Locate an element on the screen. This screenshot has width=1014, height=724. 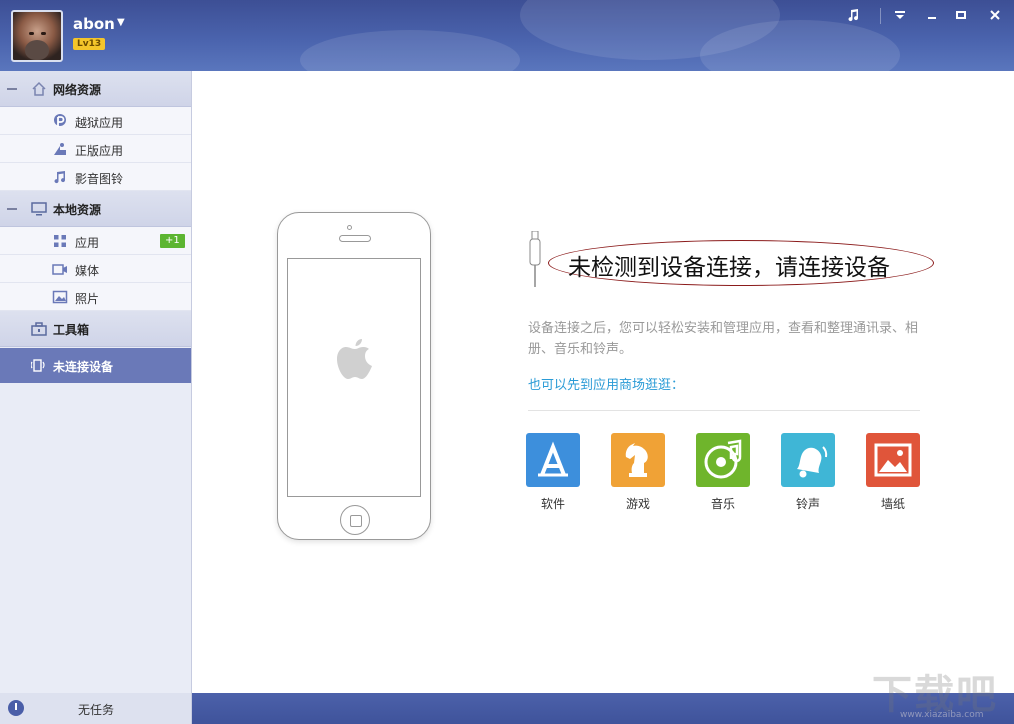
sidebar-item-label: 影音图铃 is located at coordinates (99, 179).